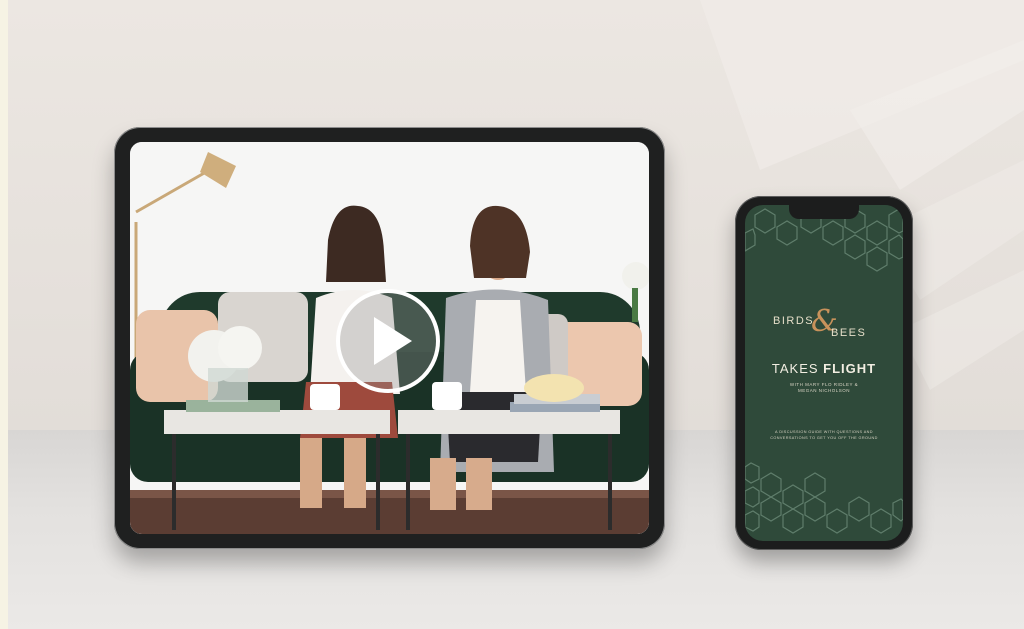 The image size is (1024, 629). Describe the element at coordinates (824, 498) in the screenshot. I see `hexagon-pattern-bottom` at that location.